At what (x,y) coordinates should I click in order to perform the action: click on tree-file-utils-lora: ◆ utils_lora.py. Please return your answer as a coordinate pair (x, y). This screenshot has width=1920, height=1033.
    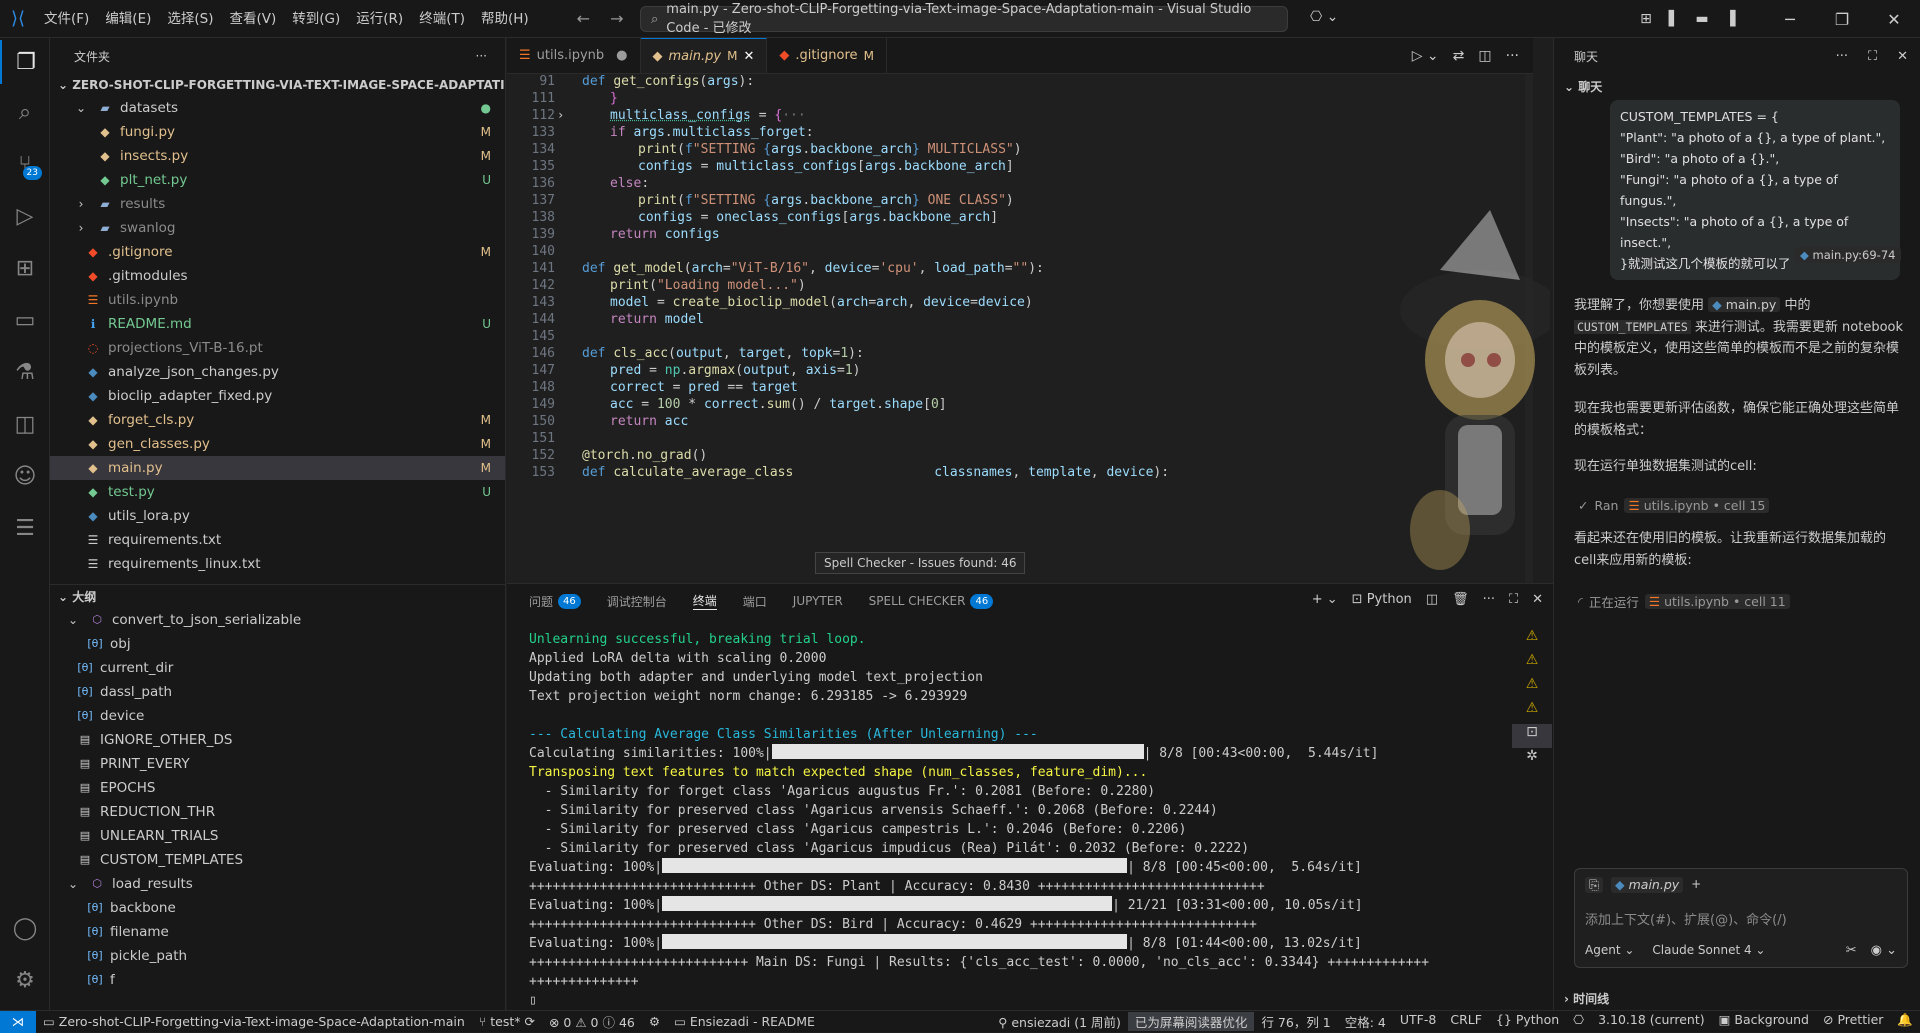
    Looking at the image, I should click on (277, 516).